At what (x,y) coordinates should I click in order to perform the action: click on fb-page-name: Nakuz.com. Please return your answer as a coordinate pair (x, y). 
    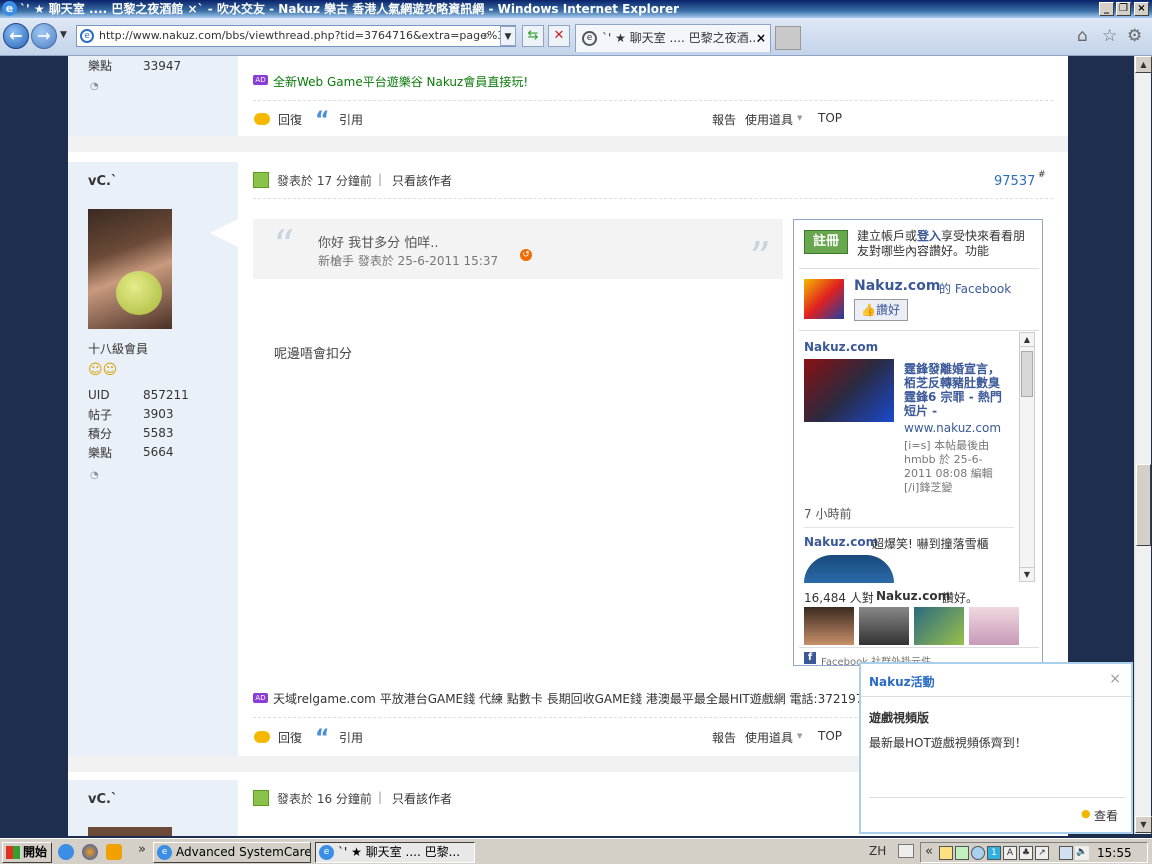
    Looking at the image, I should click on (897, 286).